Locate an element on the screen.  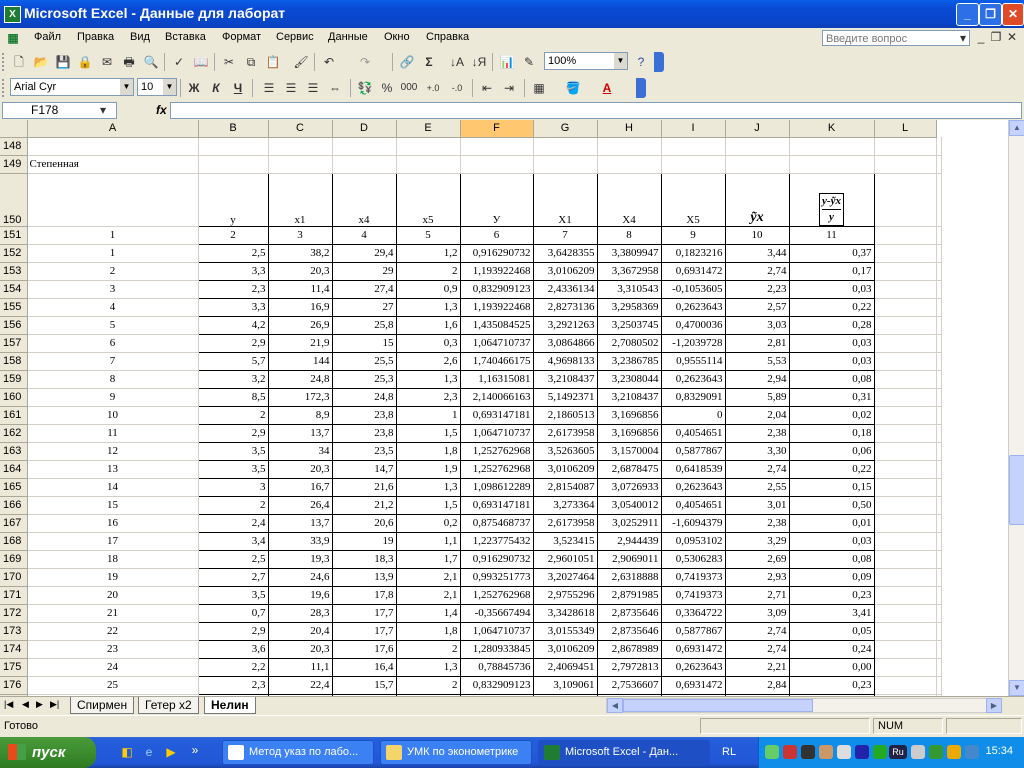
toolbar-options-icon is located at coordinates (659, 62).